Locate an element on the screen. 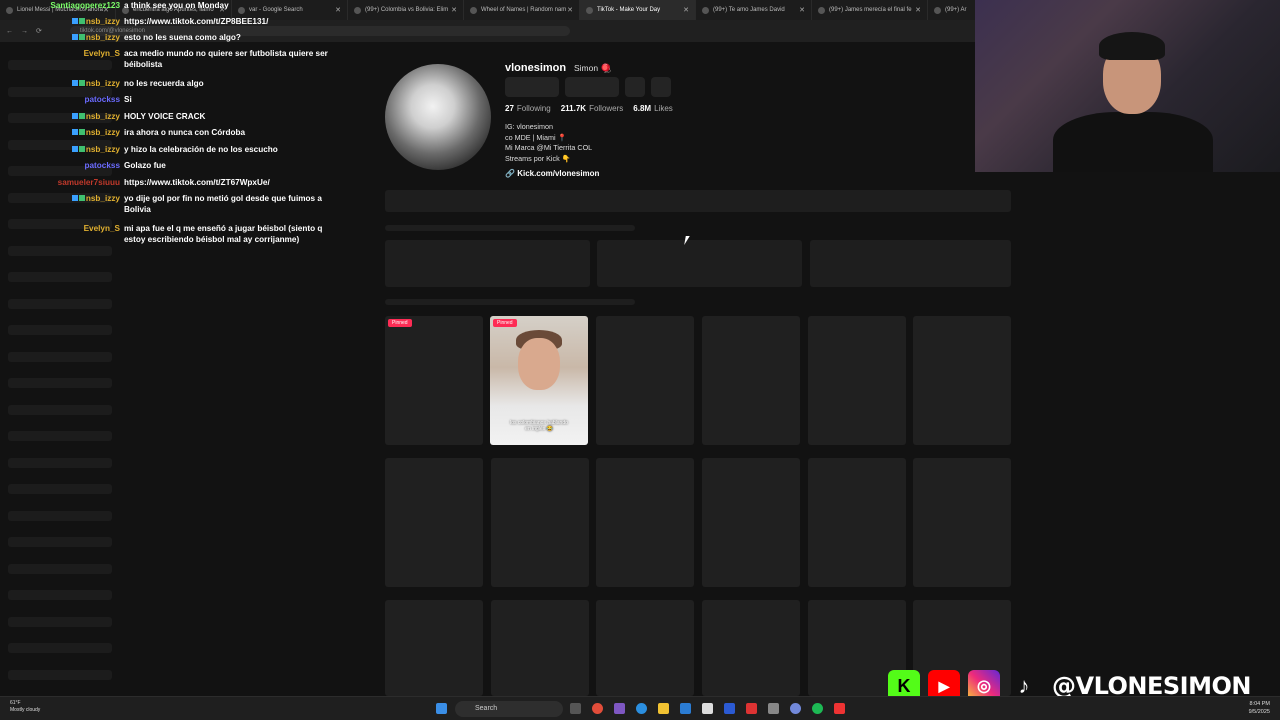 The image size is (1280, 720). profile-link: 🔗 Kick.com/vlonesimon is located at coordinates (552, 173).